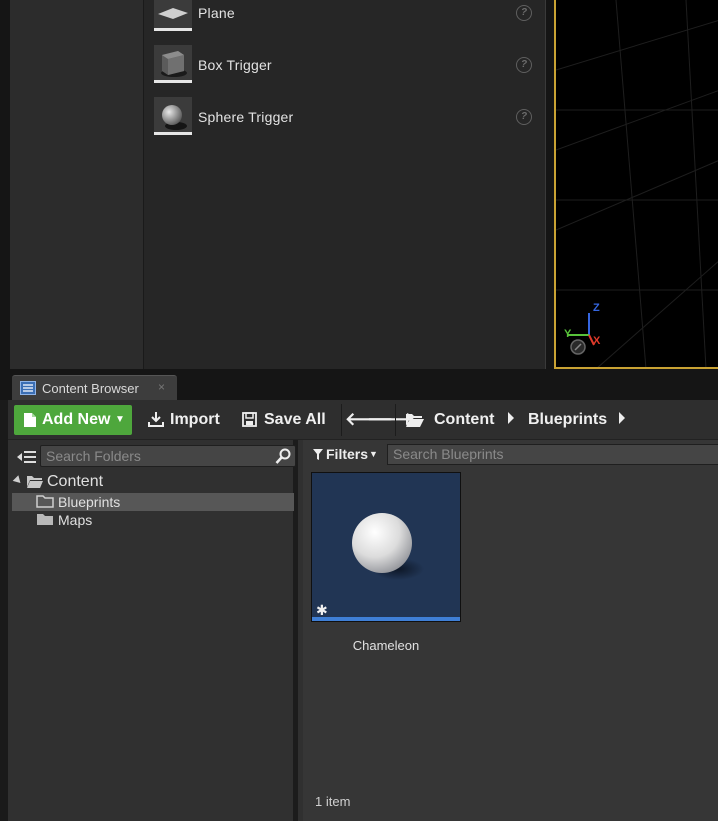 This screenshot has height=821, width=718. What do you see at coordinates (76, 419) in the screenshot?
I see `add-new-label: Add New` at bounding box center [76, 419].